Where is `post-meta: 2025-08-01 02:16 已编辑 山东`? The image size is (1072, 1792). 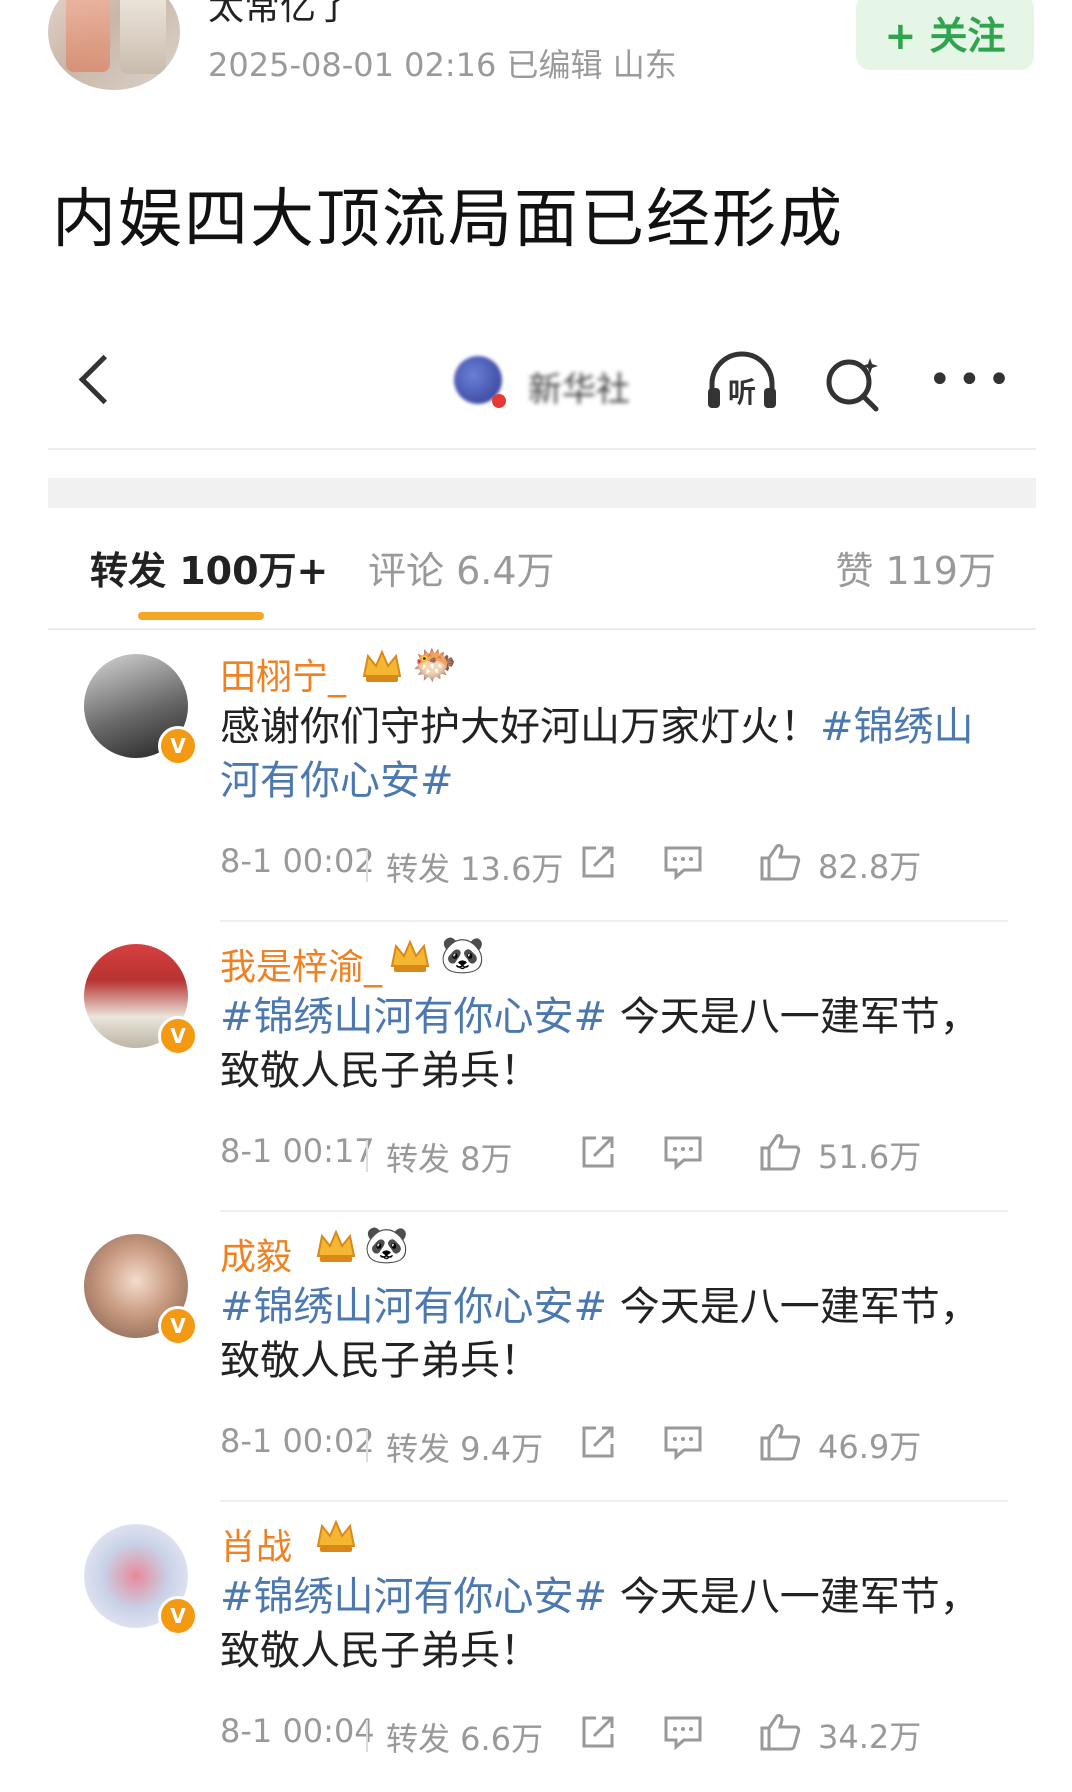 post-meta: 2025-08-01 02:16 已编辑 山东 is located at coordinates (442, 65).